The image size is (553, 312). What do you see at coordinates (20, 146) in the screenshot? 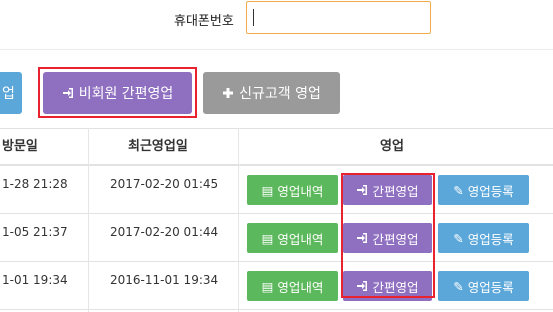
I see `header-visit: 방문일` at bounding box center [20, 146].